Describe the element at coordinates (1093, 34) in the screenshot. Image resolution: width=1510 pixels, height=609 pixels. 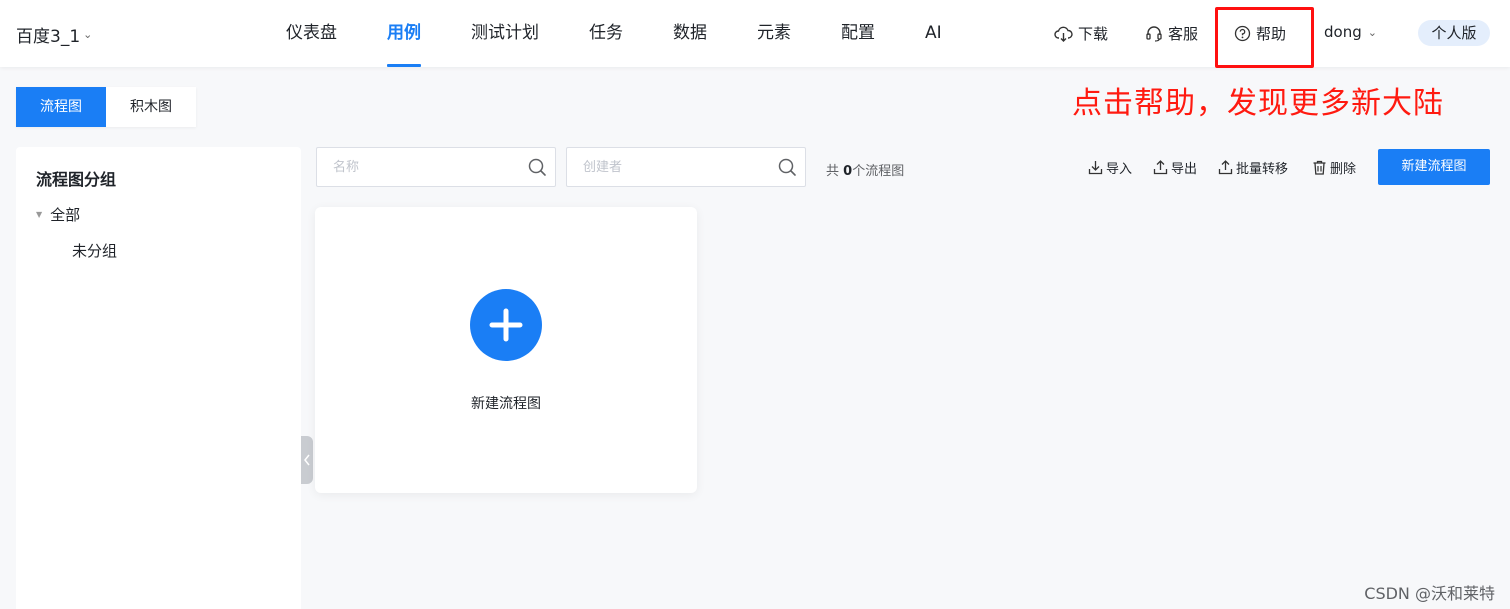
I see `download-label: 下载` at that location.